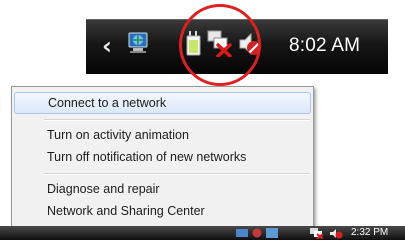 Image resolution: width=405 pixels, height=240 pixels. Describe the element at coordinates (369, 233) in the screenshot. I see `taskbar-clock: 2:32 PM` at that location.